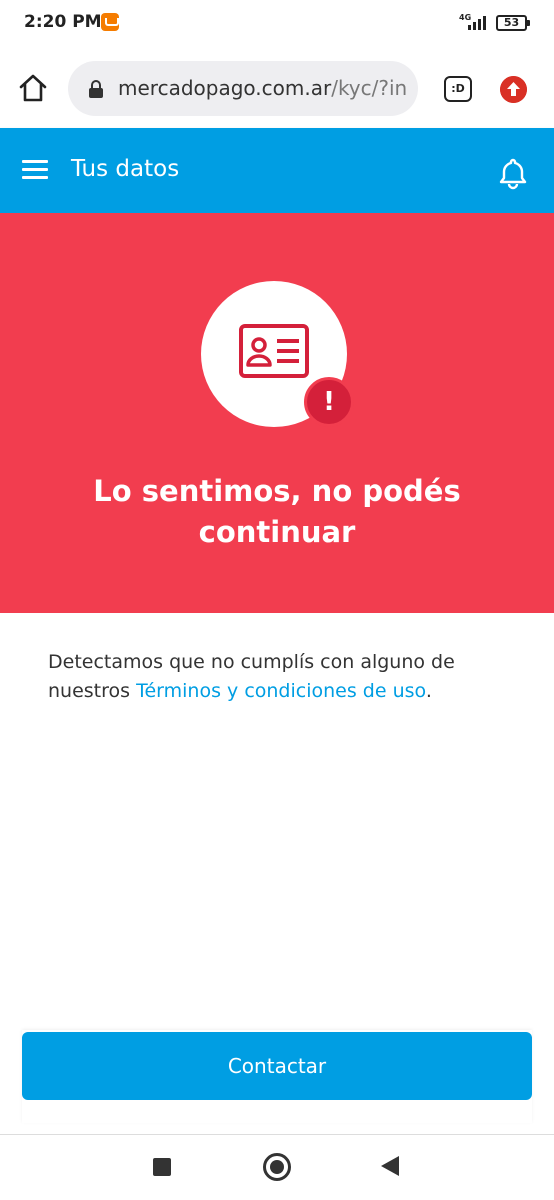 This screenshot has height=1200, width=554. What do you see at coordinates (35, 170) in the screenshot?
I see `hamburger-menu-icon` at bounding box center [35, 170].